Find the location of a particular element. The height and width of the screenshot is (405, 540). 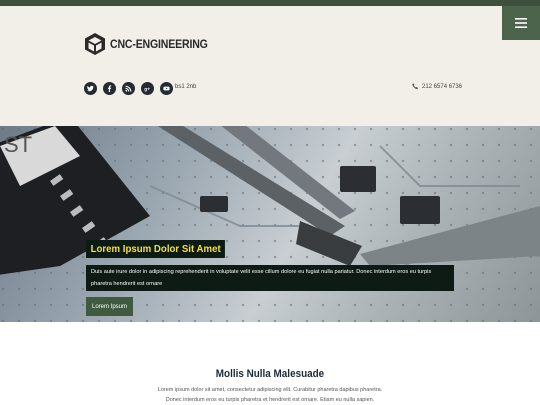

twitter-icon is located at coordinates (90, 88).